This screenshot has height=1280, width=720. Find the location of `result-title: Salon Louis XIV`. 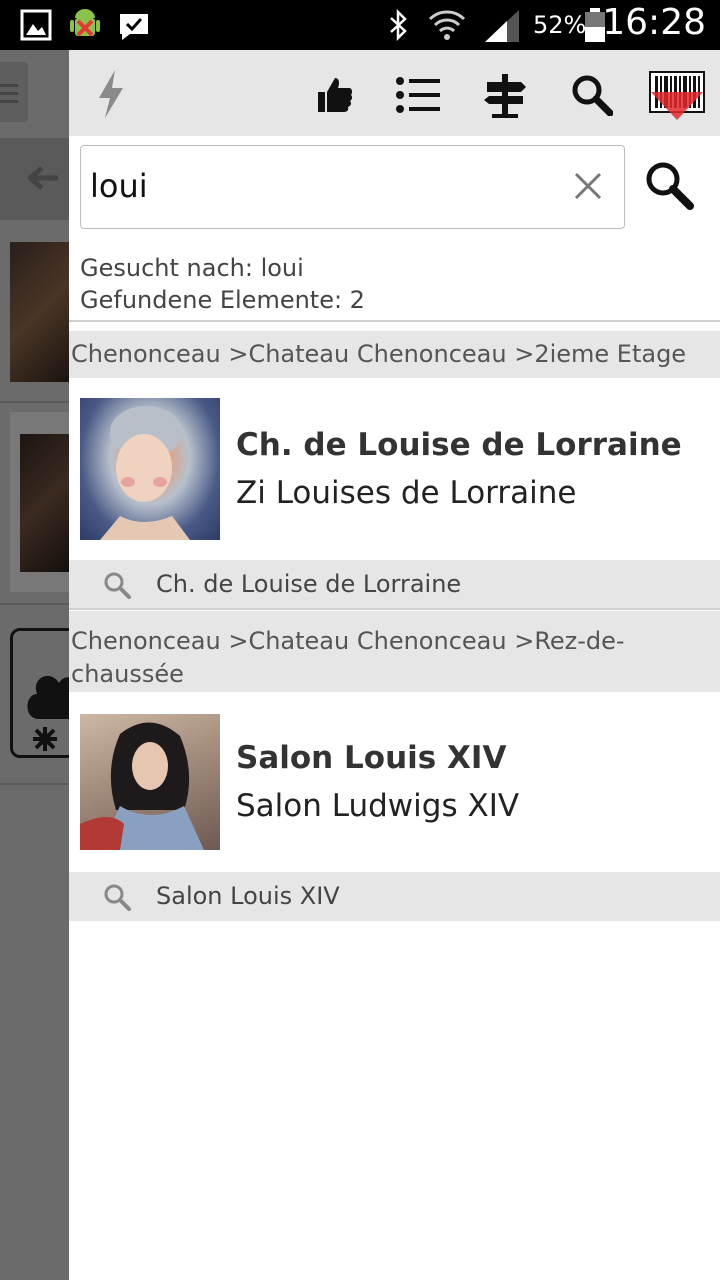

result-title: Salon Louis XIV is located at coordinates (371, 758).